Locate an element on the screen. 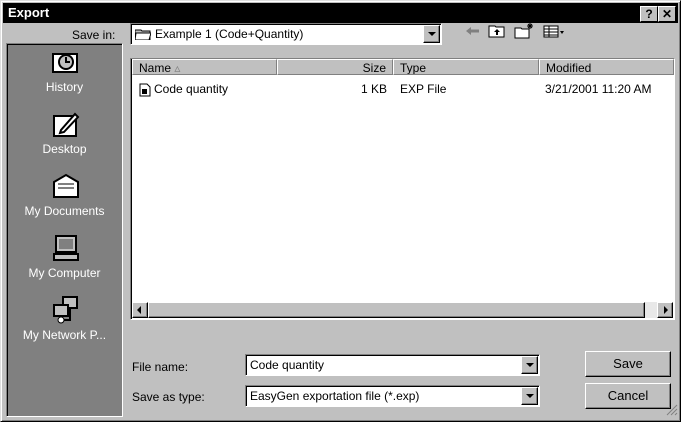  file-name-cell: Code quantity is located at coordinates (191, 89).